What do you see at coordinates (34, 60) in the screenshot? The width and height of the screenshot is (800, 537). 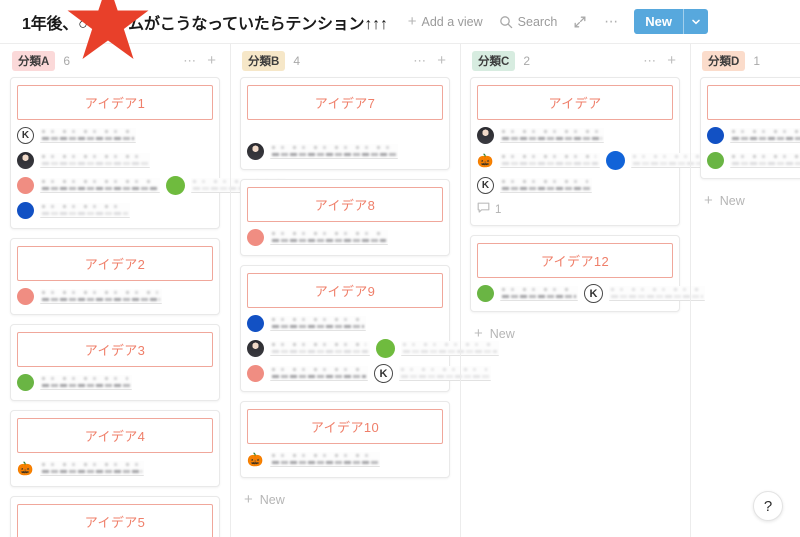 I see `column-tag: 分類A` at bounding box center [34, 60].